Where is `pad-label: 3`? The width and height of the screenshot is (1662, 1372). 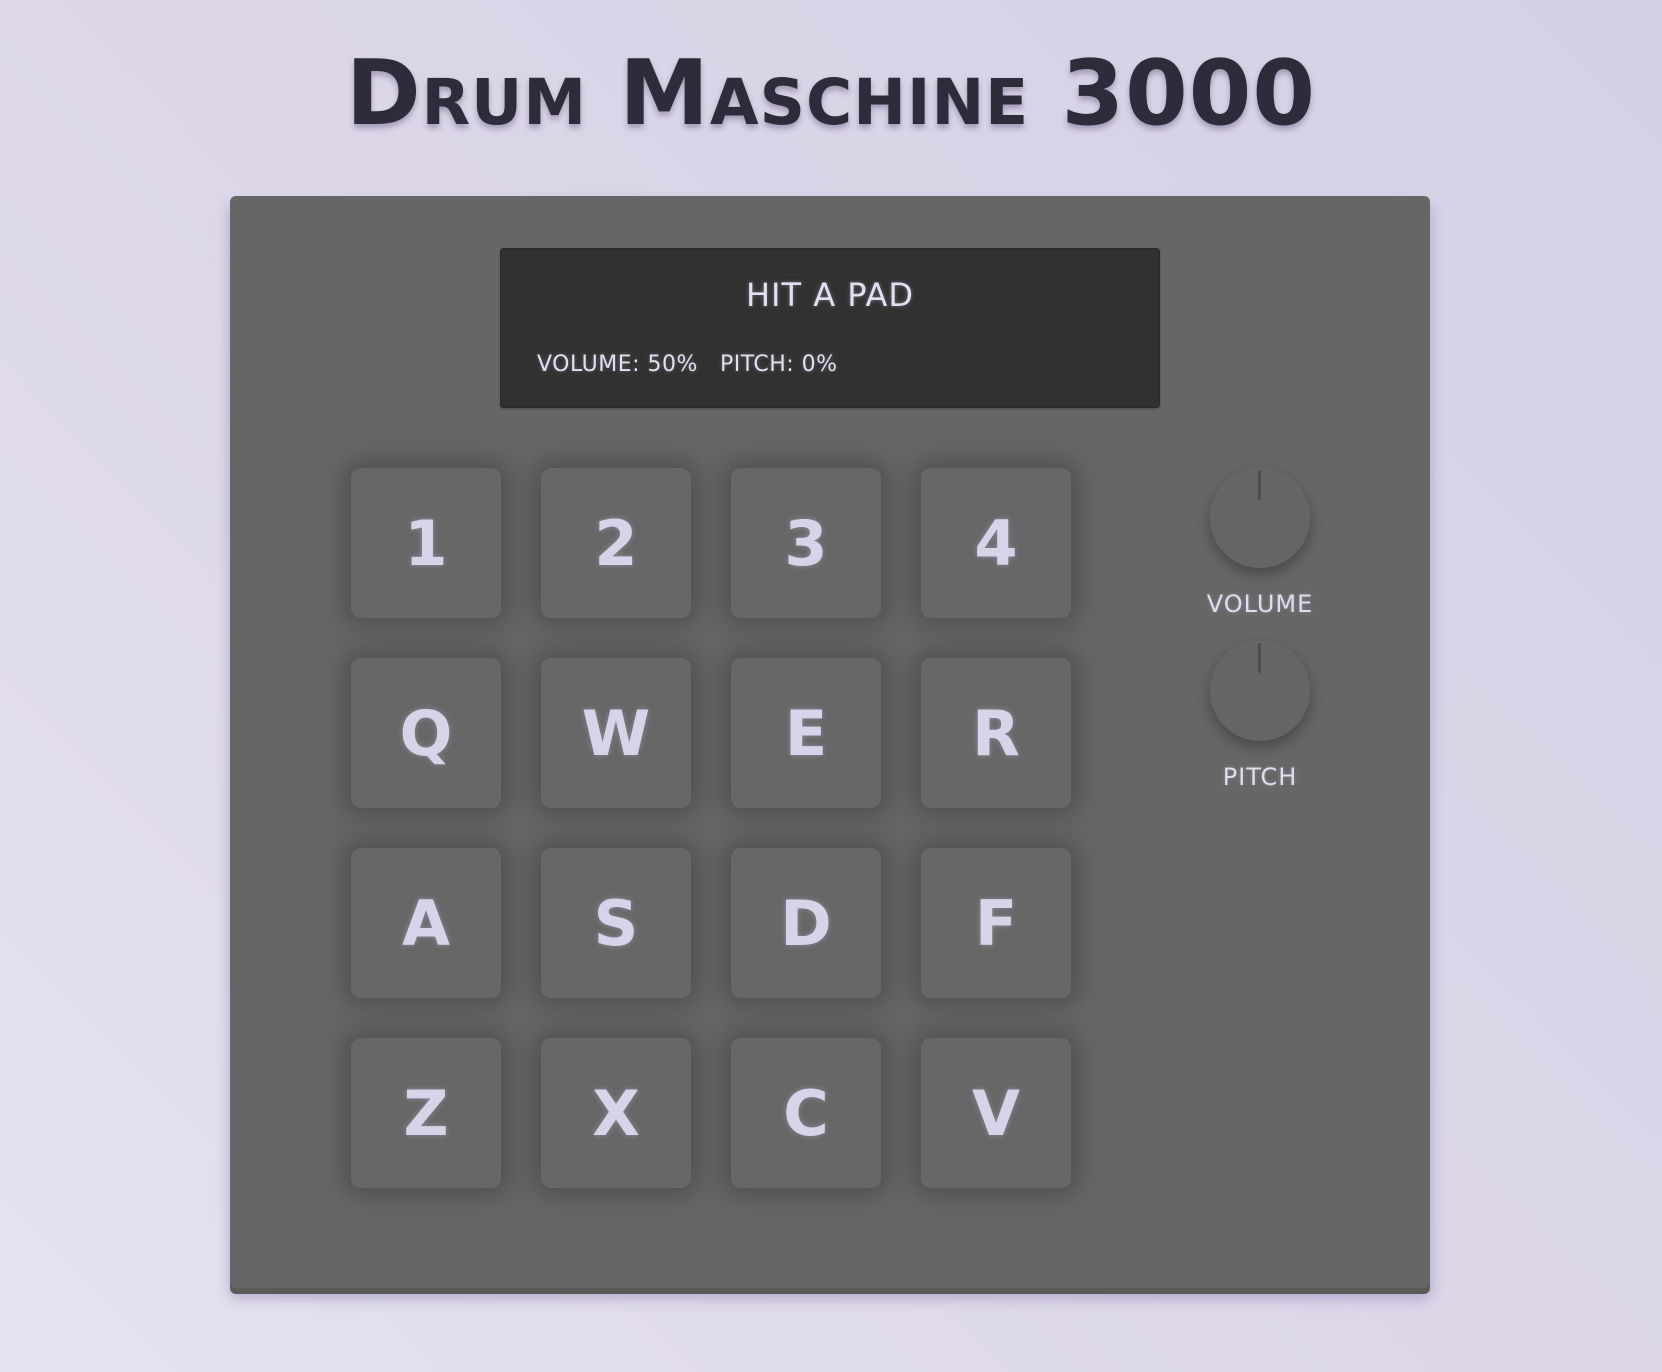
pad-label: 3 is located at coordinates (806, 543).